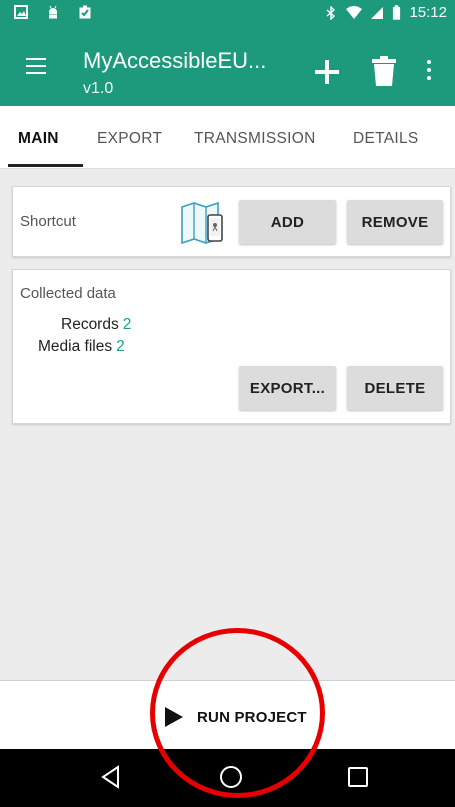  What do you see at coordinates (90, 324) in the screenshot?
I see `records-label: Records` at bounding box center [90, 324].